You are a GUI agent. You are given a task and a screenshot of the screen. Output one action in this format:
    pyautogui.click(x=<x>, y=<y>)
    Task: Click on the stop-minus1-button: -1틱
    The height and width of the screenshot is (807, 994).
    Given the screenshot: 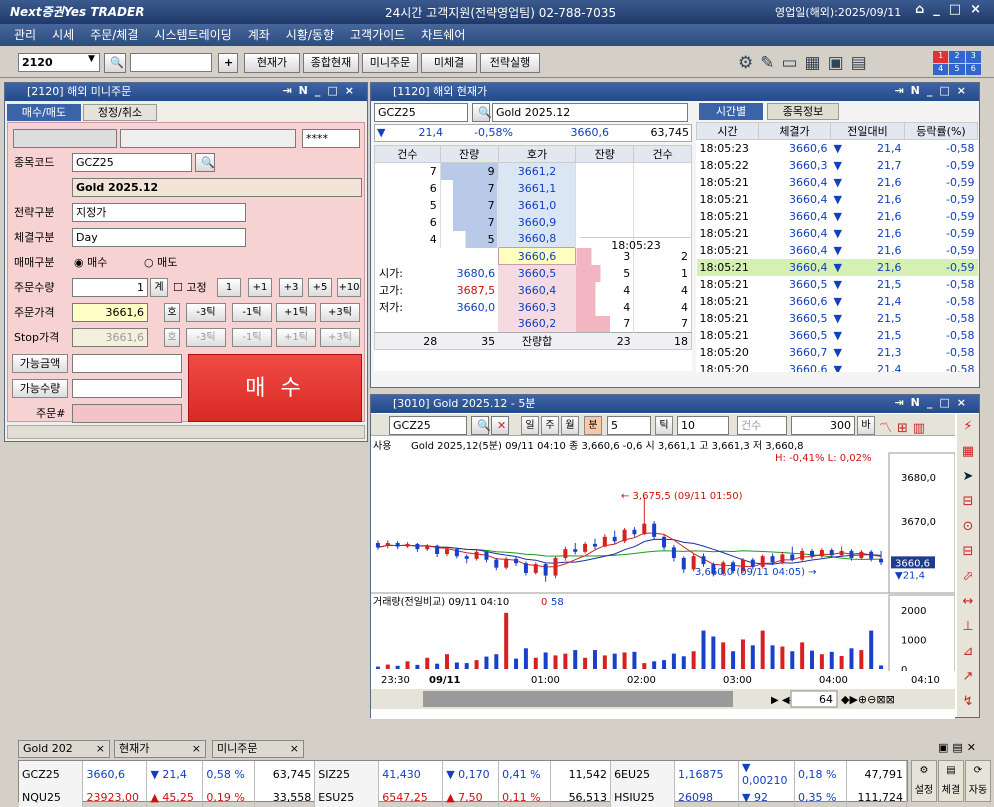 What is the action you would take?
    pyautogui.click(x=252, y=337)
    